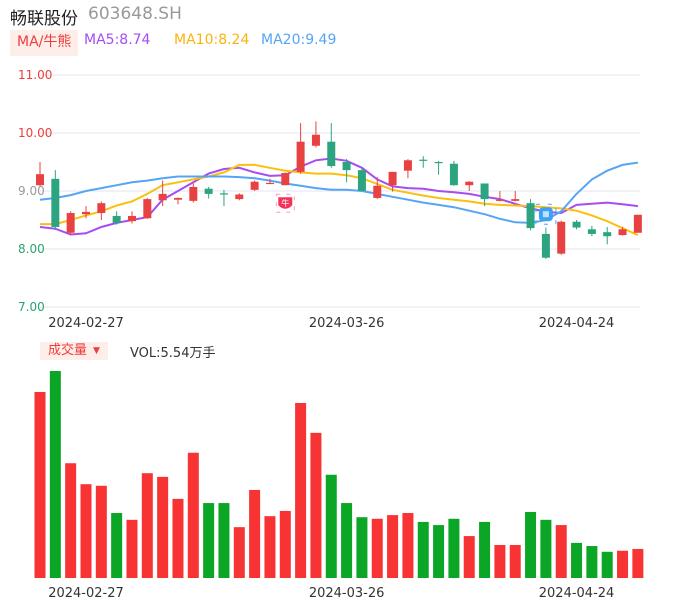  What do you see at coordinates (285, 203) in the screenshot?
I see `bull-badge-label: 牛` at bounding box center [285, 203].